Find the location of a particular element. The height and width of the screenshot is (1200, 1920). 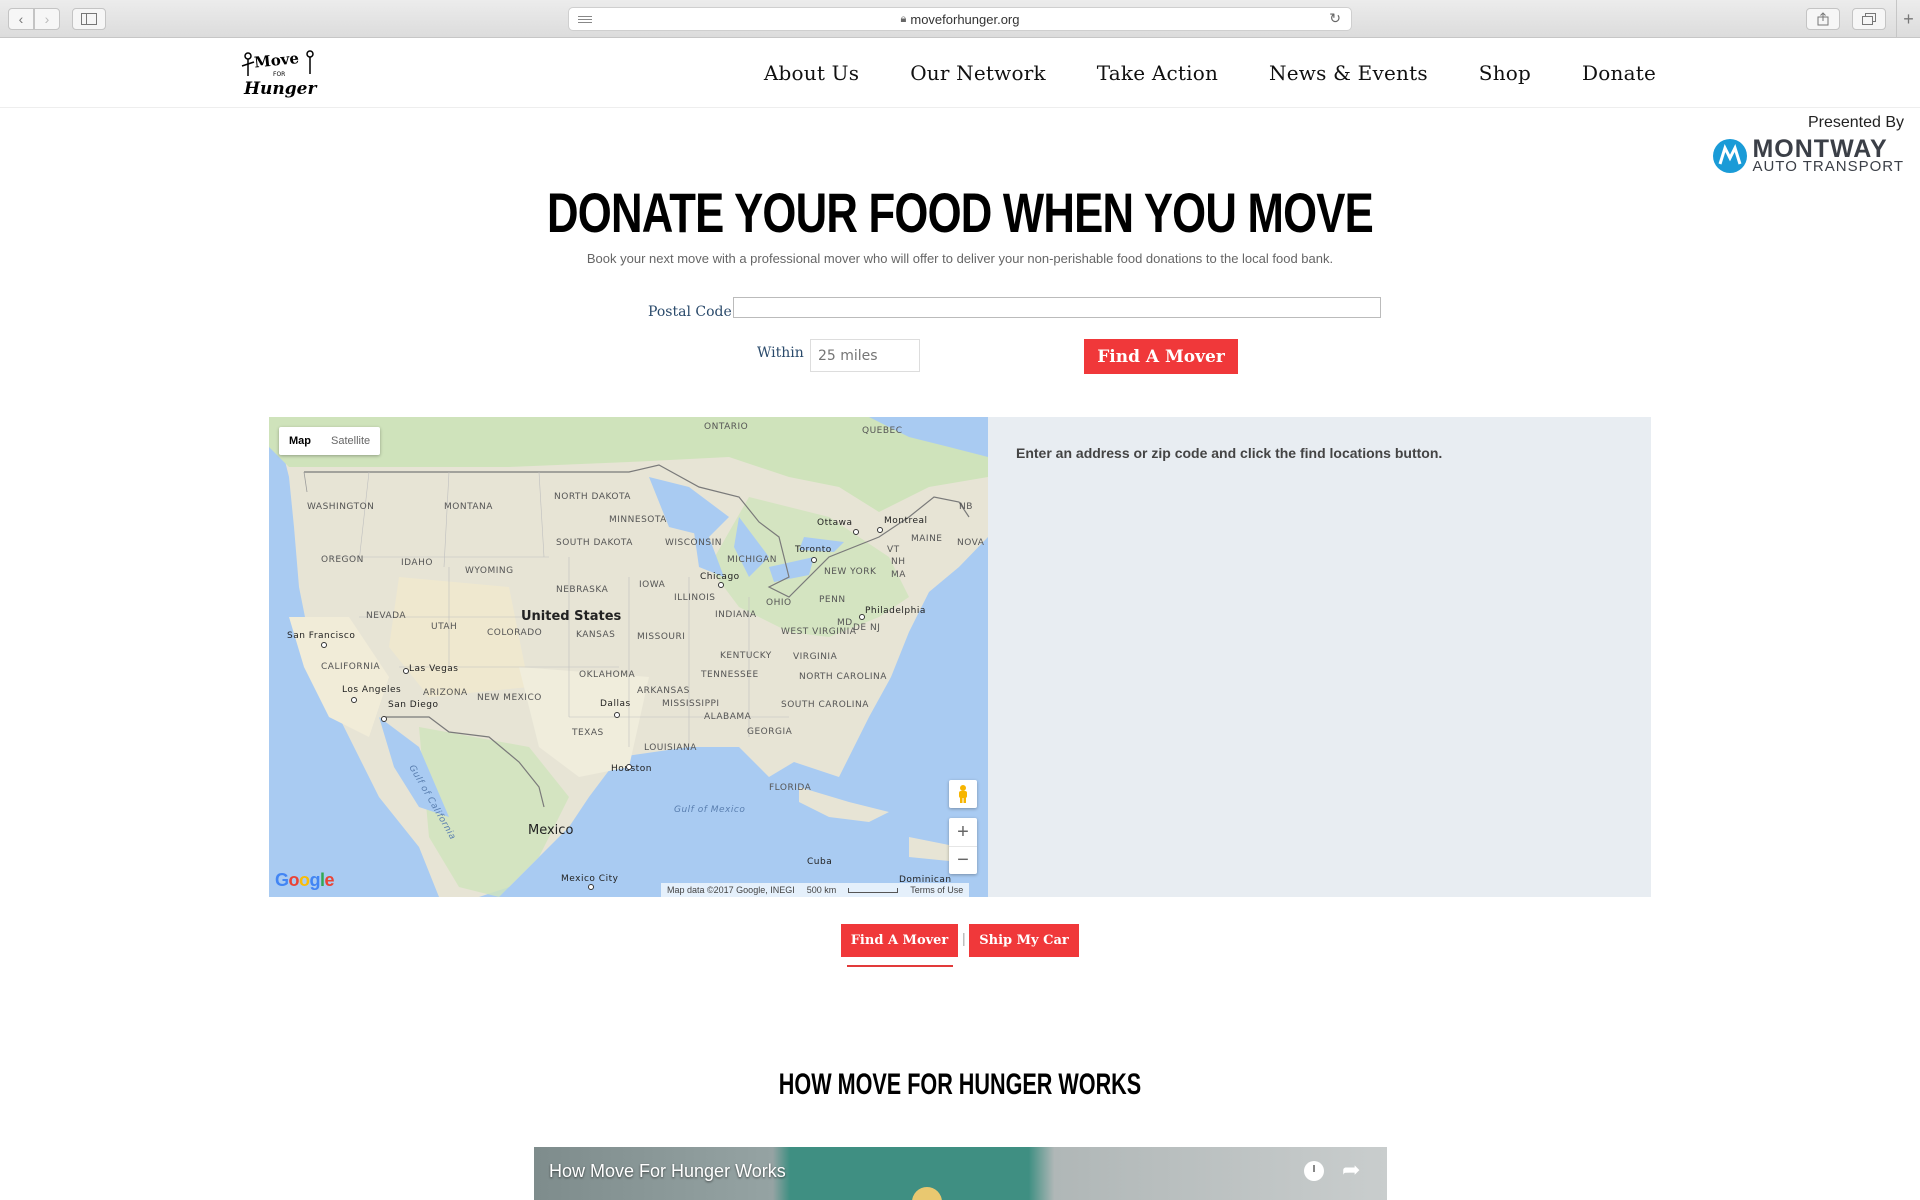

minus-icon: − is located at coordinates (963, 860).